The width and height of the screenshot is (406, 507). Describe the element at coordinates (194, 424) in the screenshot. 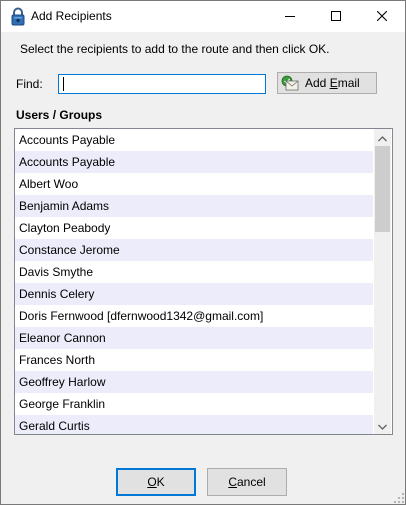

I see `list-item: Gerald Curtis` at that location.